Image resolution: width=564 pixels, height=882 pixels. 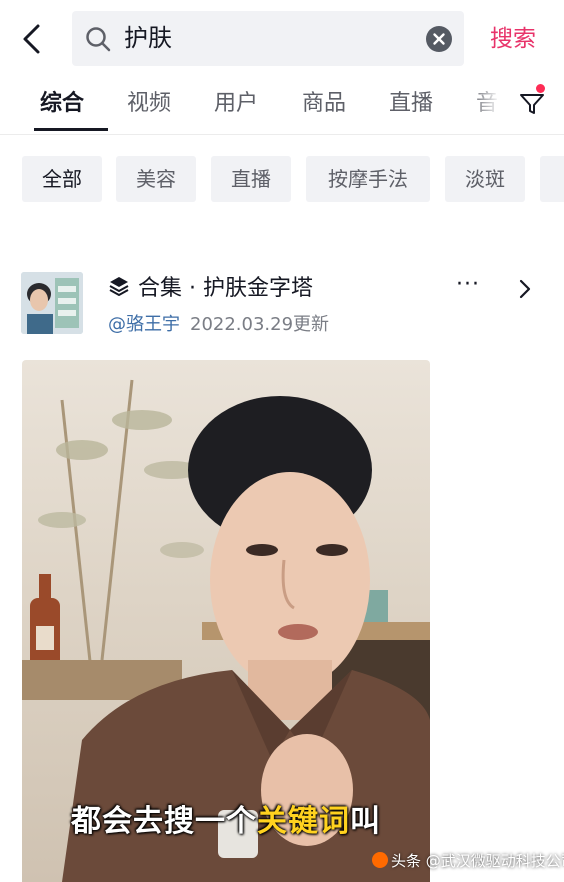 I want to click on collection-title: 合集 · 护肤金字塔, so click(x=225, y=286).